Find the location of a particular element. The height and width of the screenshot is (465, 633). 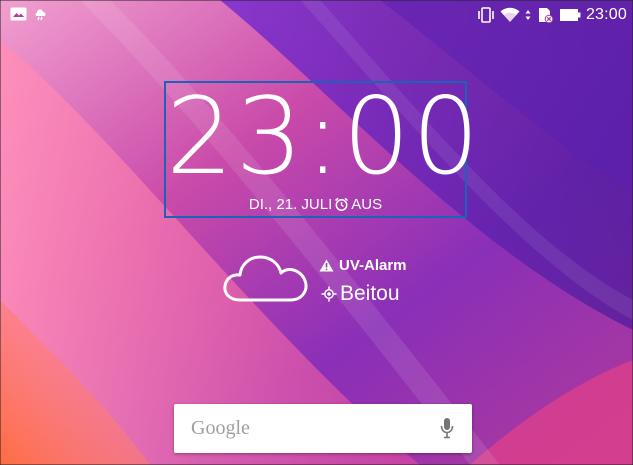

data-arrows-icon is located at coordinates (528, 15).